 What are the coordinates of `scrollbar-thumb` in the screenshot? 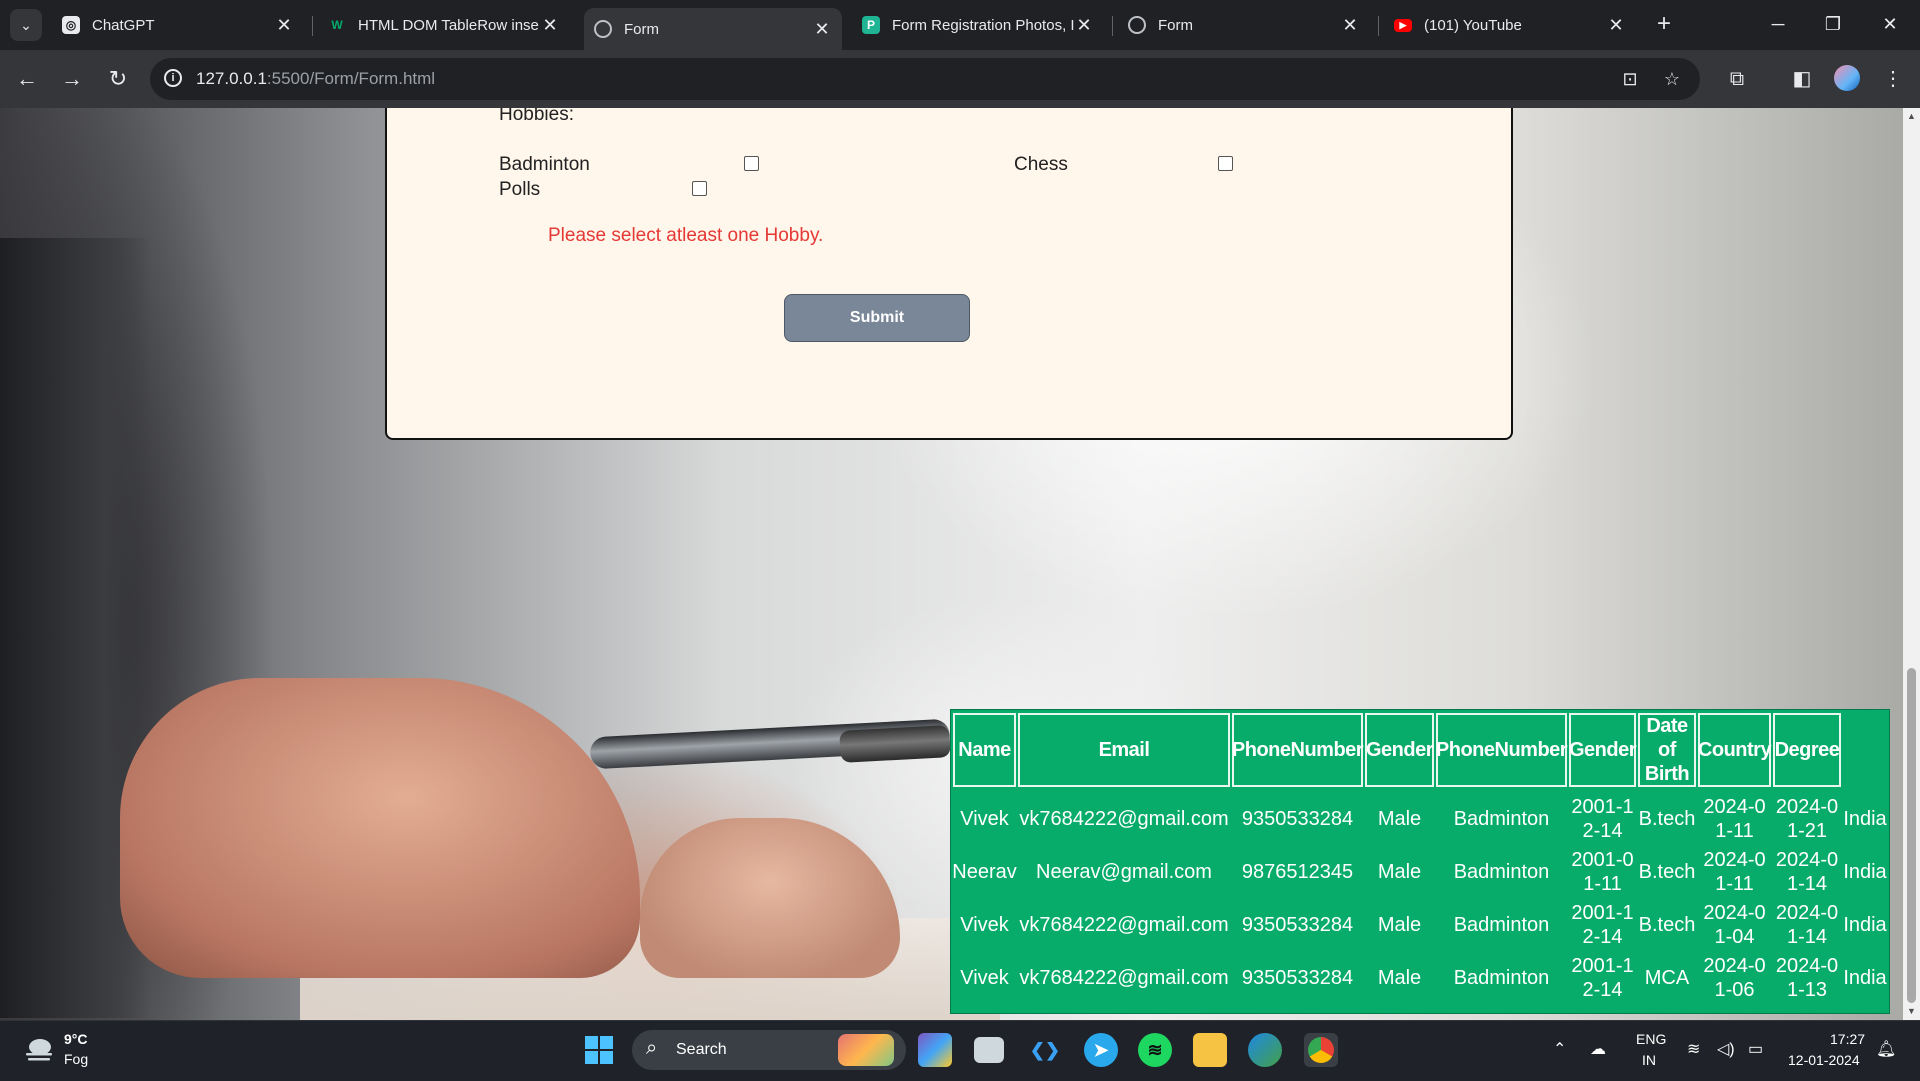 It's located at (1911, 835).